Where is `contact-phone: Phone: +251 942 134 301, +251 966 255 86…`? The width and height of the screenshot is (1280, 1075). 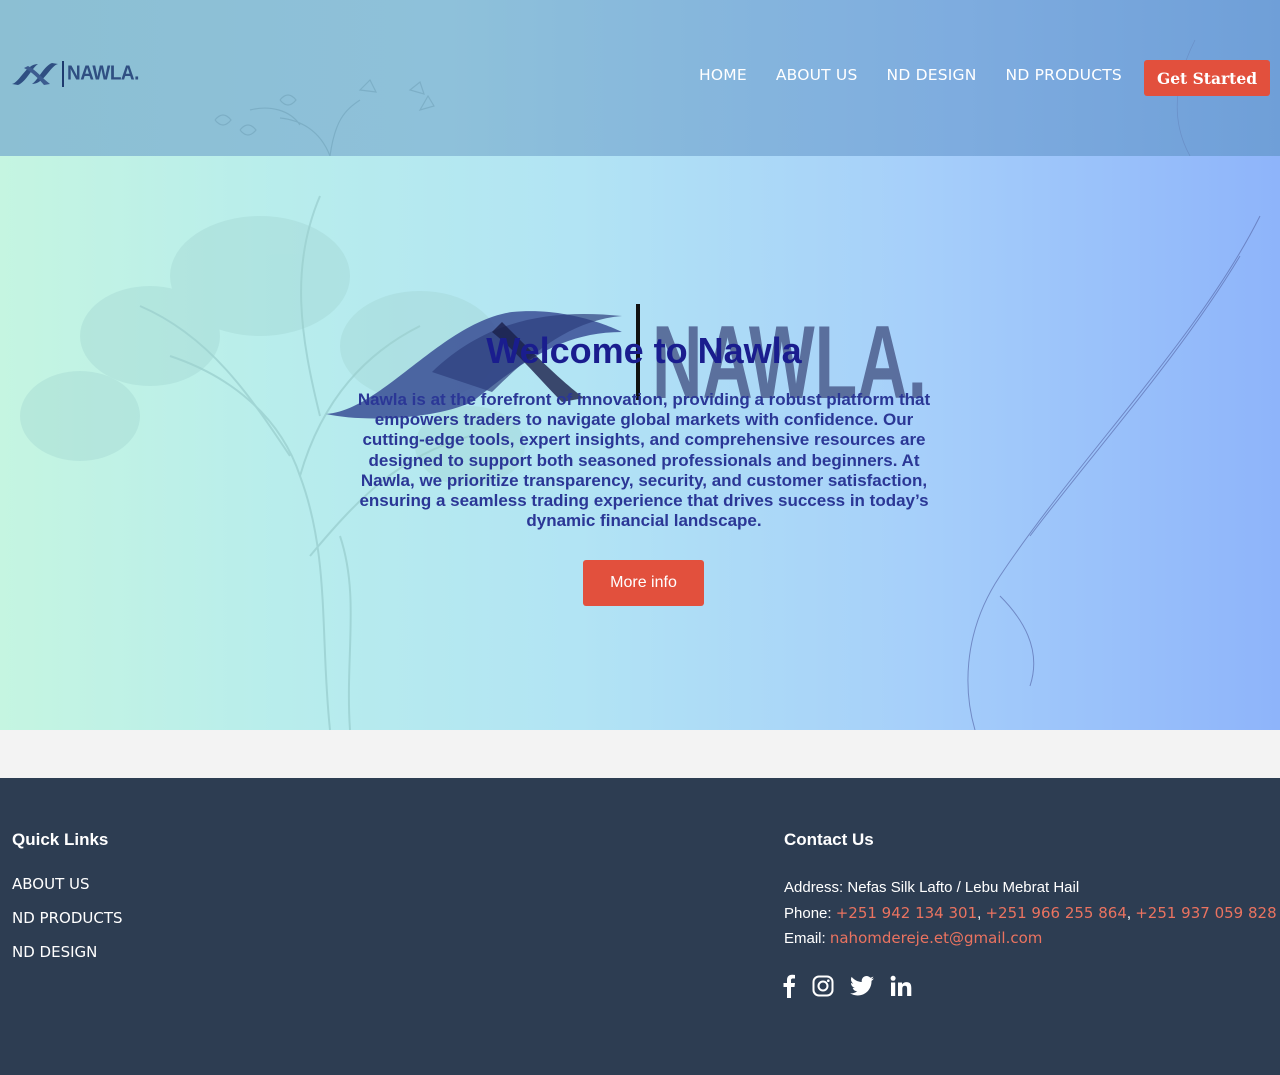
contact-phone: Phone: +251 942 134 301, +251 966 255 86… is located at coordinates (1030, 912).